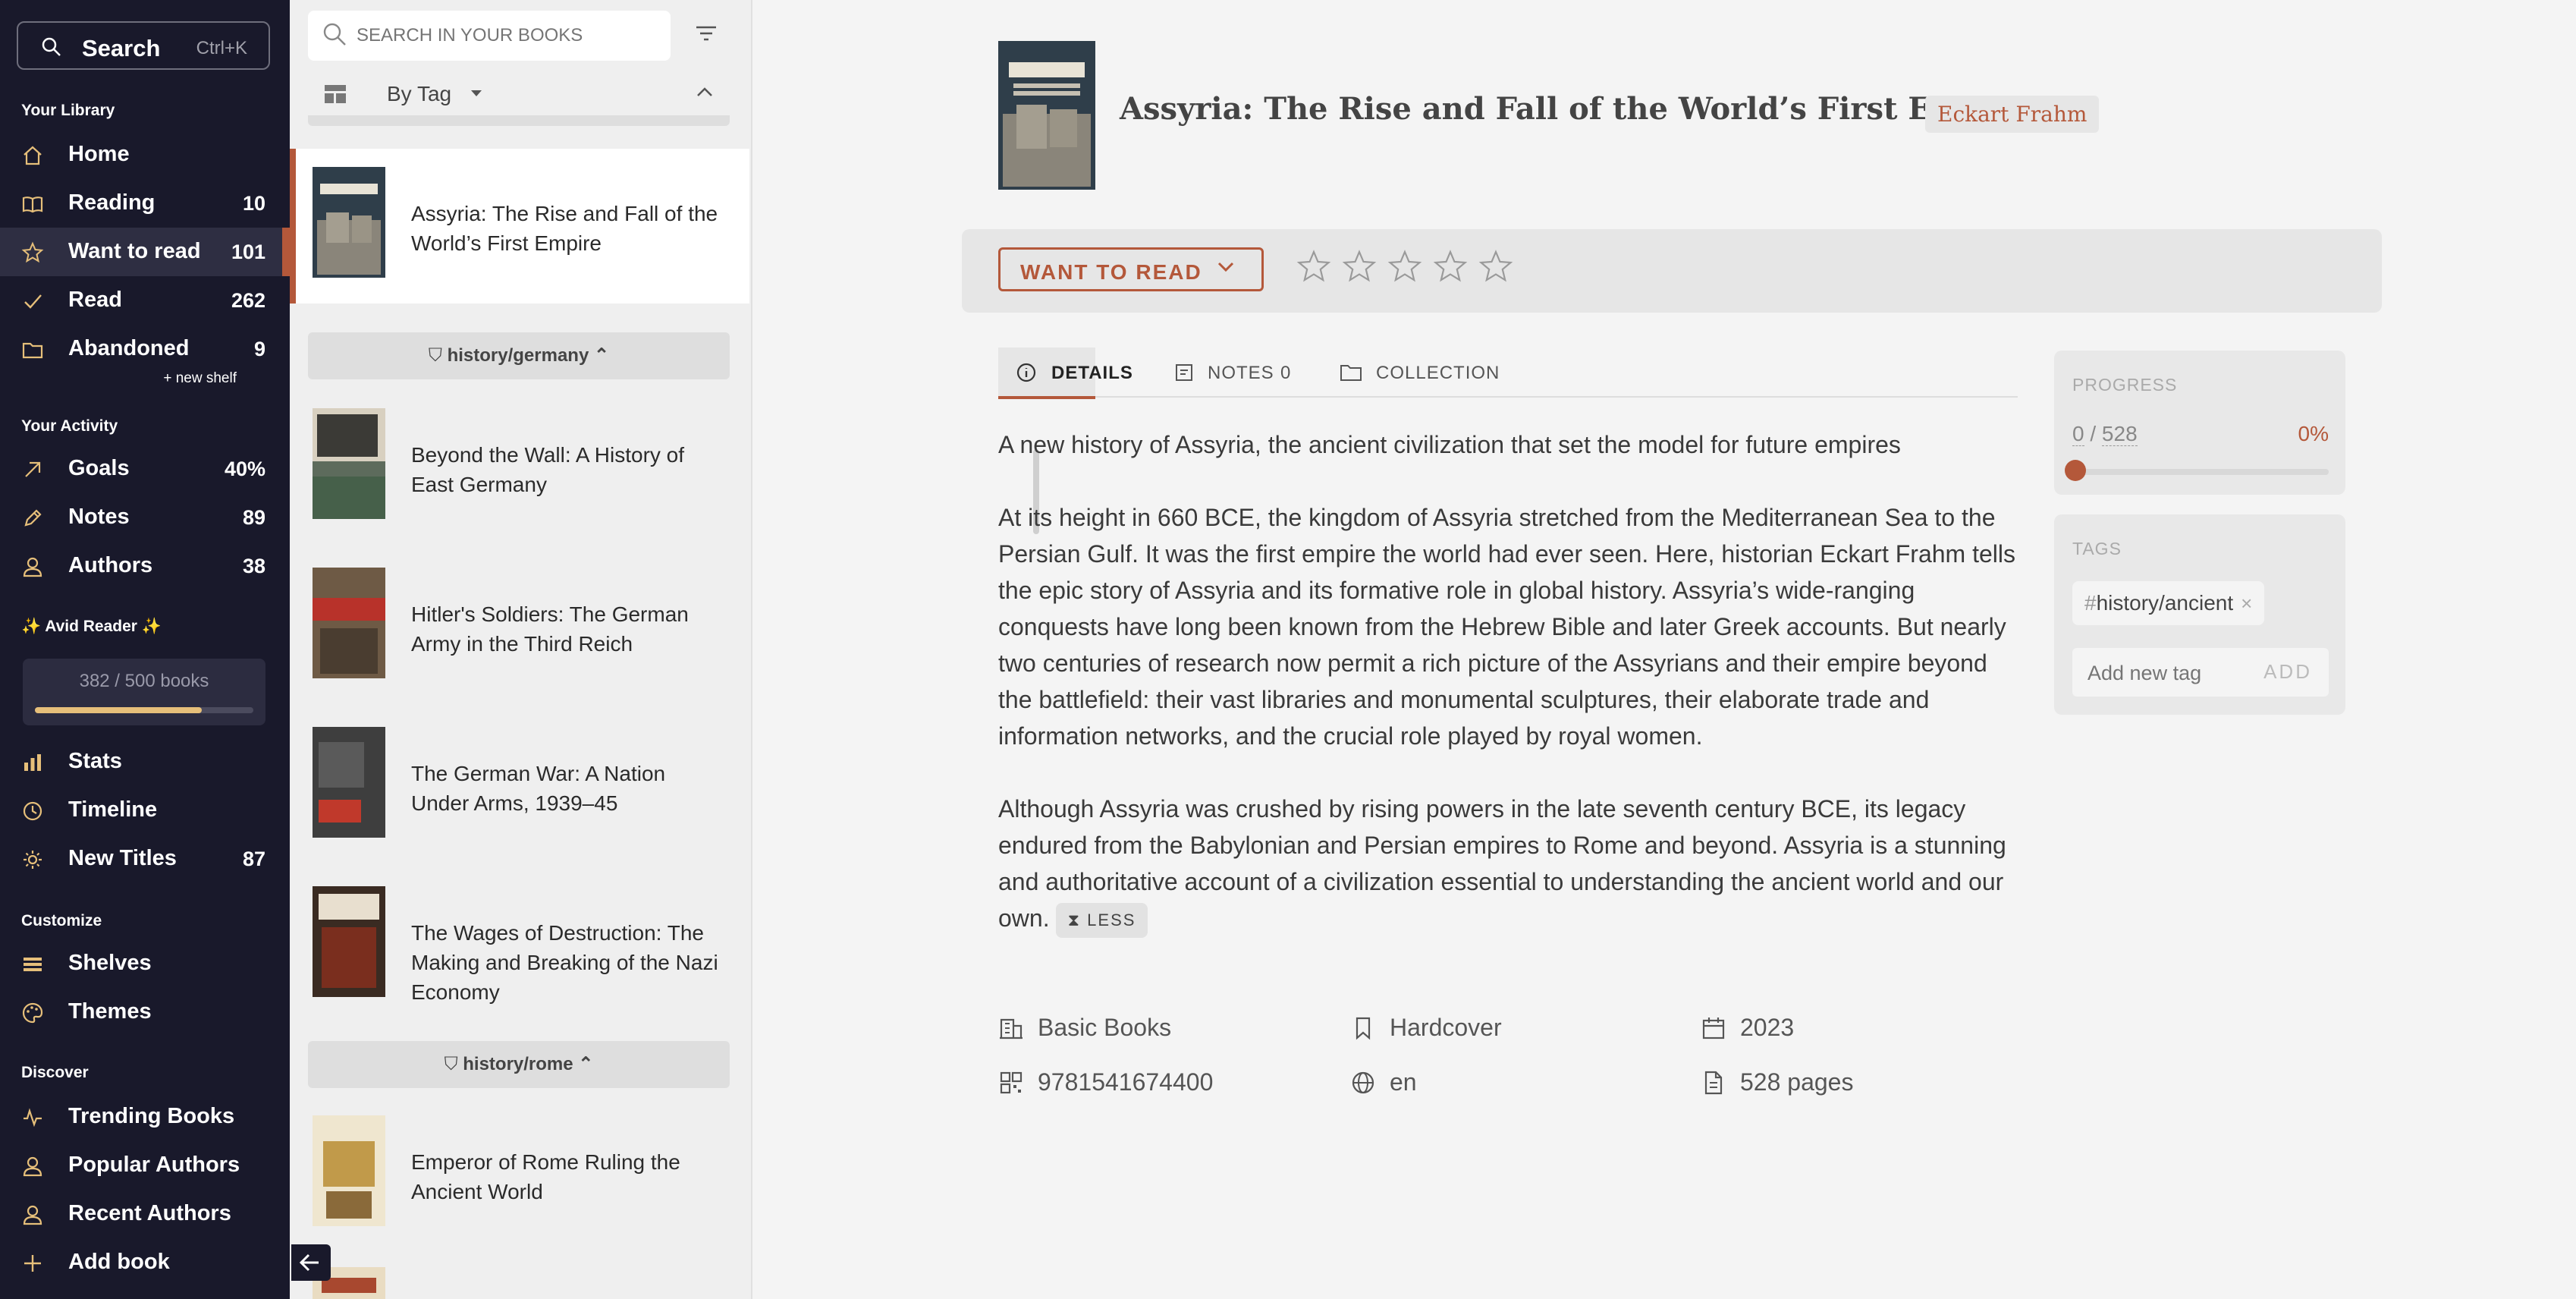 The height and width of the screenshot is (1299, 2576). I want to click on progress-value: 0 / 528, so click(2105, 434).